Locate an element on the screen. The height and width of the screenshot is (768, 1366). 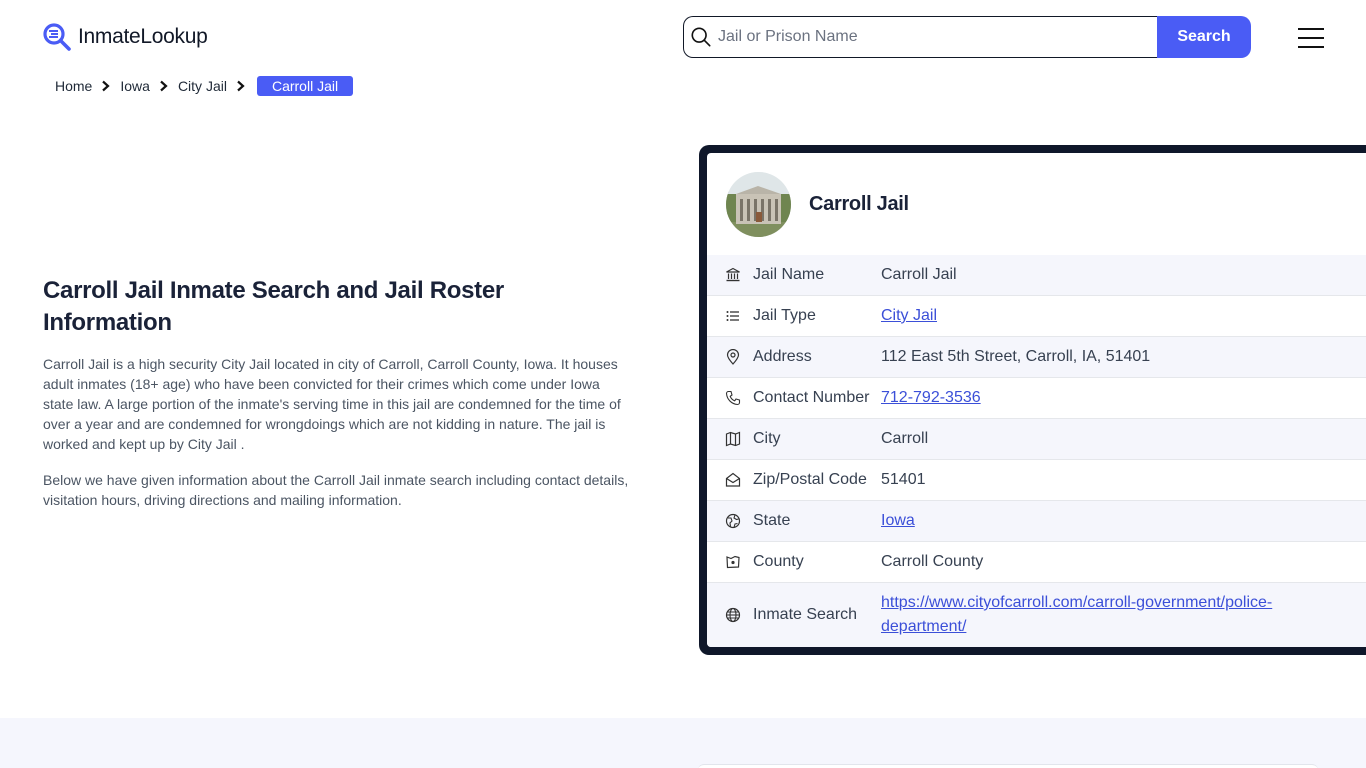
info-row-jail-type: Jail Type City Jail is located at coordinates (1036, 316).